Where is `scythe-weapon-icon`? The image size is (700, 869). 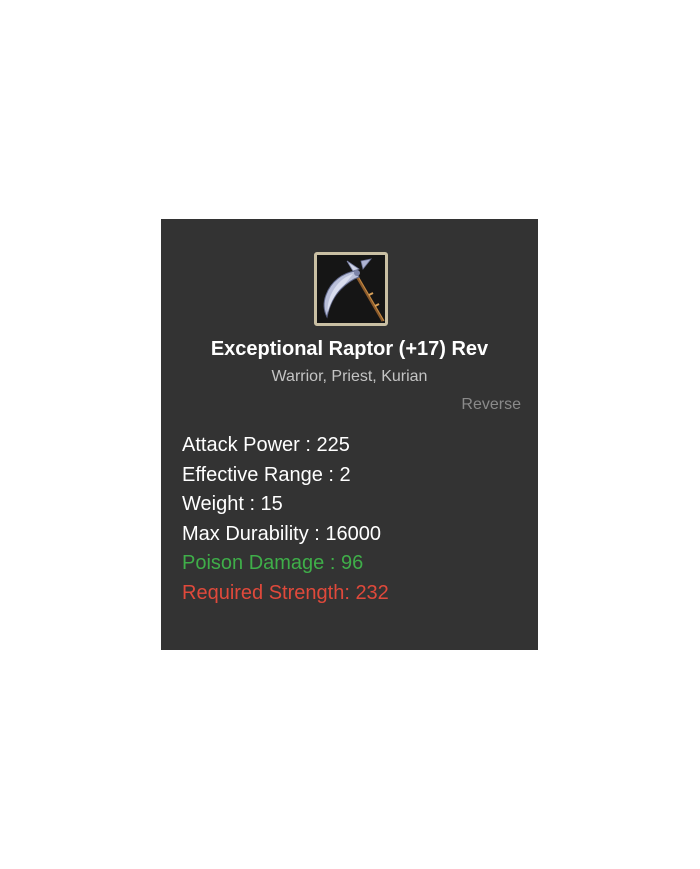 scythe-weapon-icon is located at coordinates (351, 289).